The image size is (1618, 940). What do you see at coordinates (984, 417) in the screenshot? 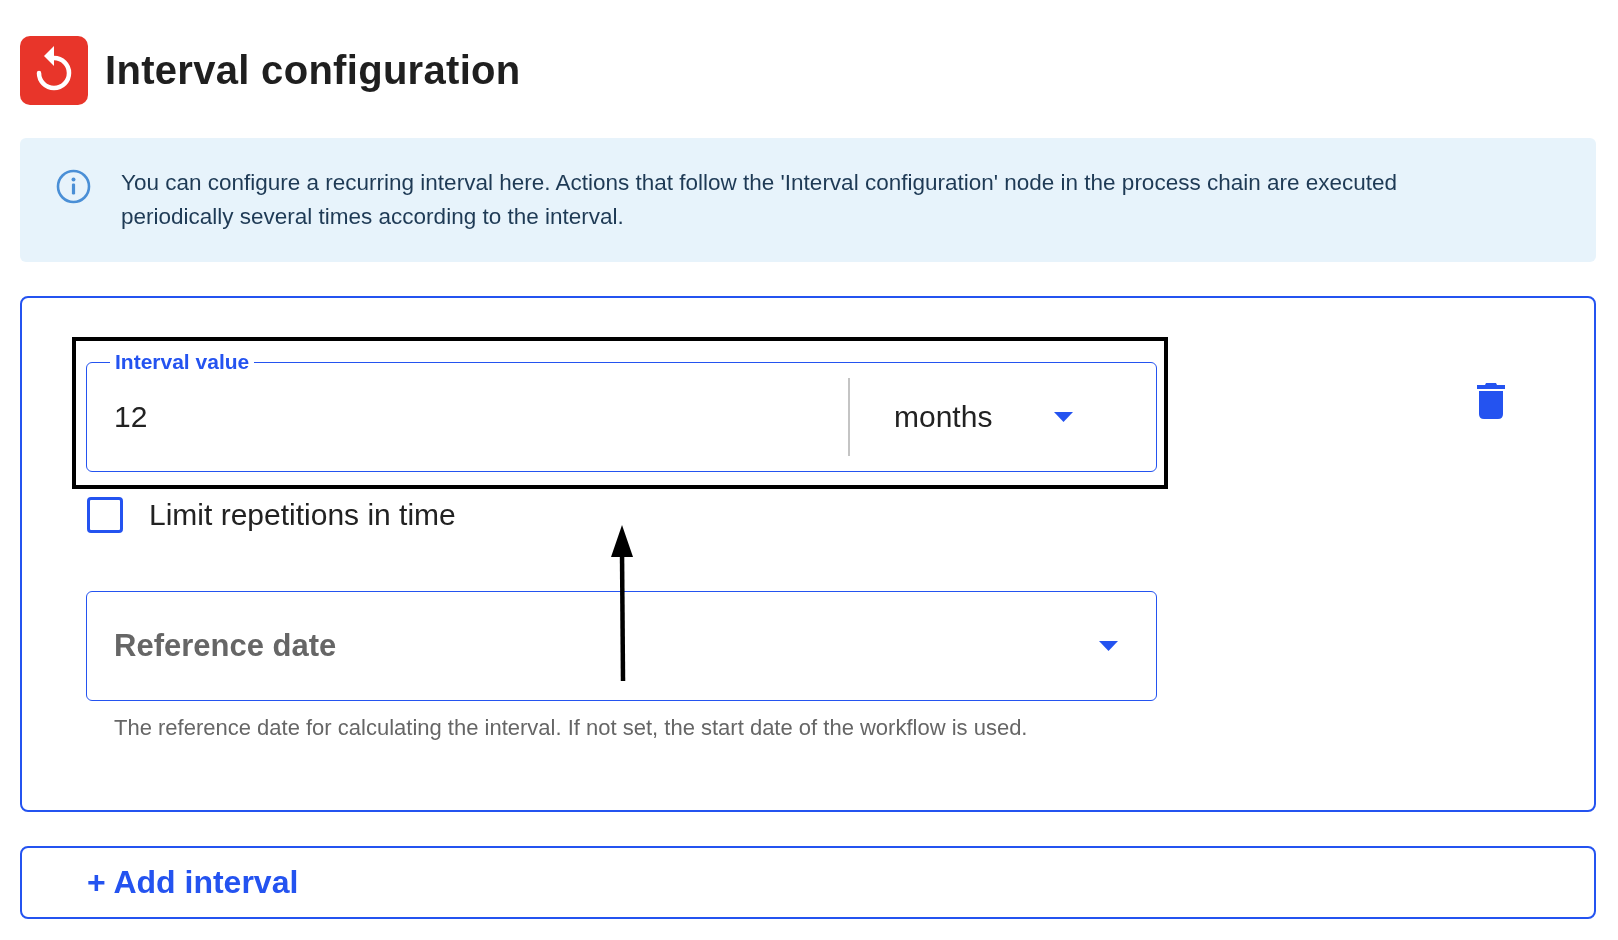
I see `unit-select: months` at bounding box center [984, 417].